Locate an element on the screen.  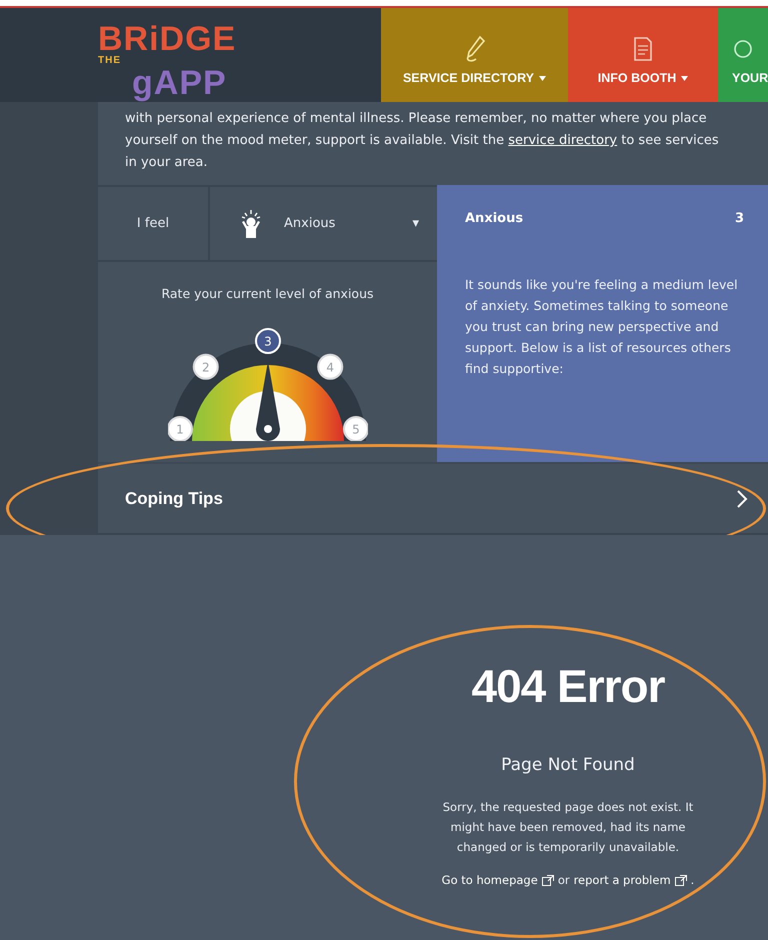
nav-tab: YOUR is located at coordinates (743, 55).